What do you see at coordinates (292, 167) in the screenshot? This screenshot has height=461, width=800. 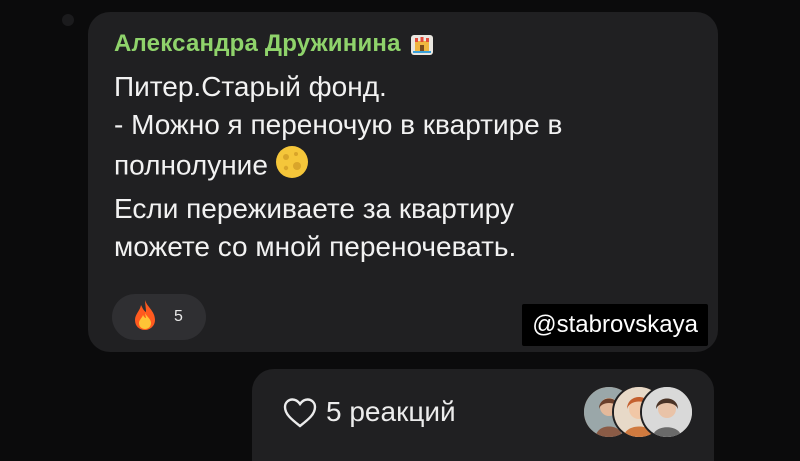 I see `full-moon-icon` at bounding box center [292, 167].